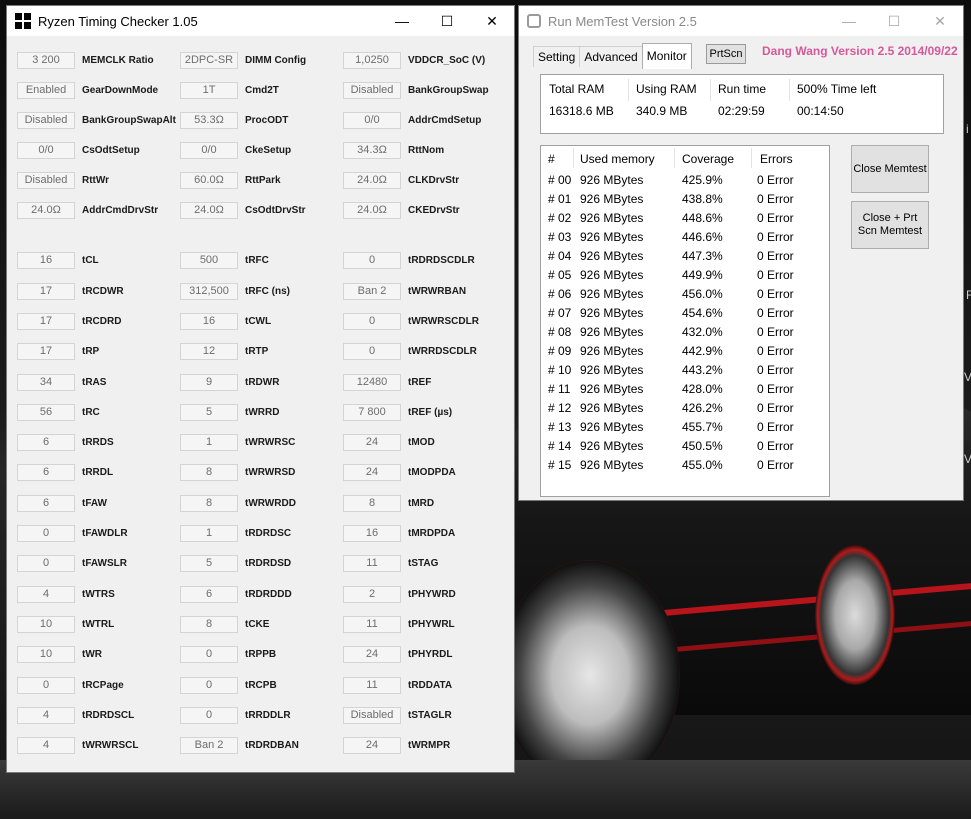 The width and height of the screenshot is (971, 819). I want to click on list-item: # 13 926 MBytes 455.7% 0 Error, so click(685, 429).